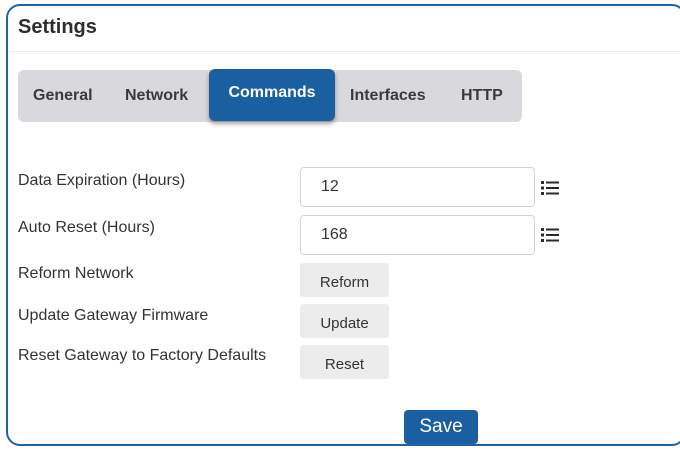 The width and height of the screenshot is (680, 450). What do you see at coordinates (388, 96) in the screenshot?
I see `tab-interfaces: Interfaces` at bounding box center [388, 96].